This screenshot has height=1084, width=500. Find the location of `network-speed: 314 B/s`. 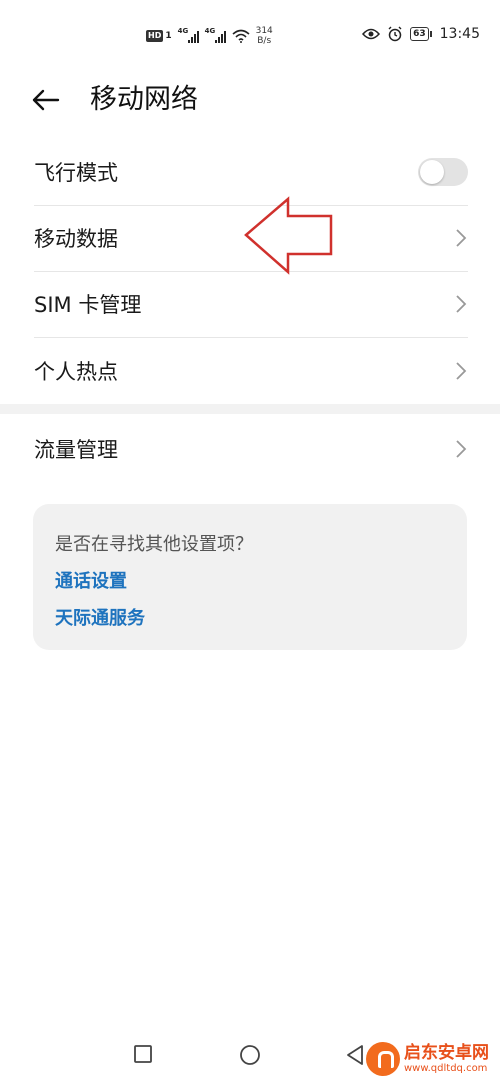

network-speed: 314 B/s is located at coordinates (264, 36).